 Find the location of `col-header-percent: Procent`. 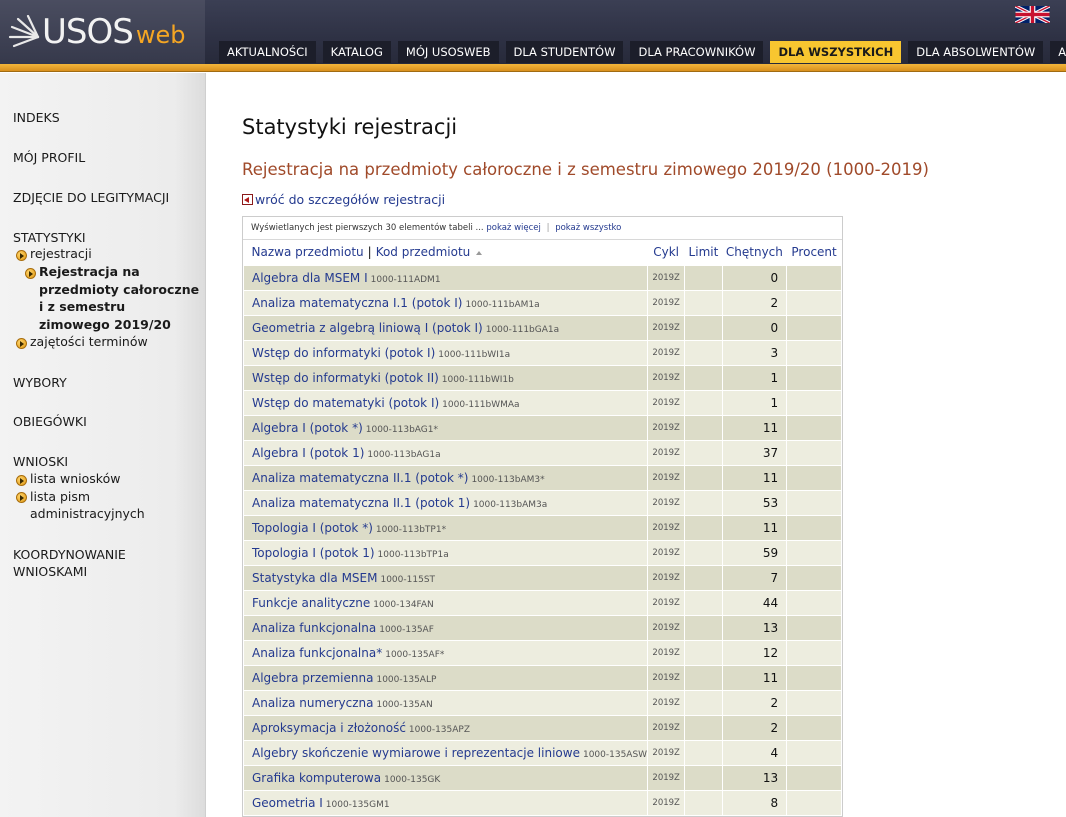

col-header-percent: Procent is located at coordinates (814, 253).